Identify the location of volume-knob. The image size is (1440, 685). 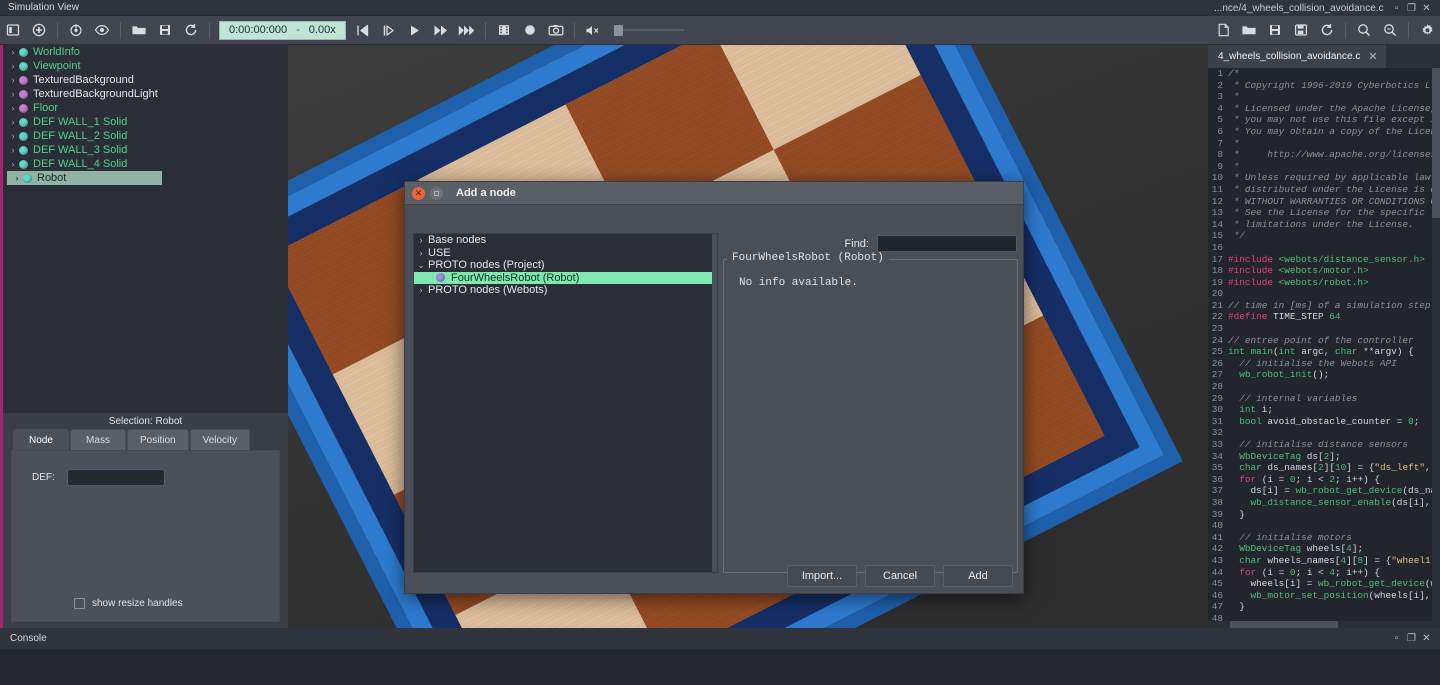
(618, 30).